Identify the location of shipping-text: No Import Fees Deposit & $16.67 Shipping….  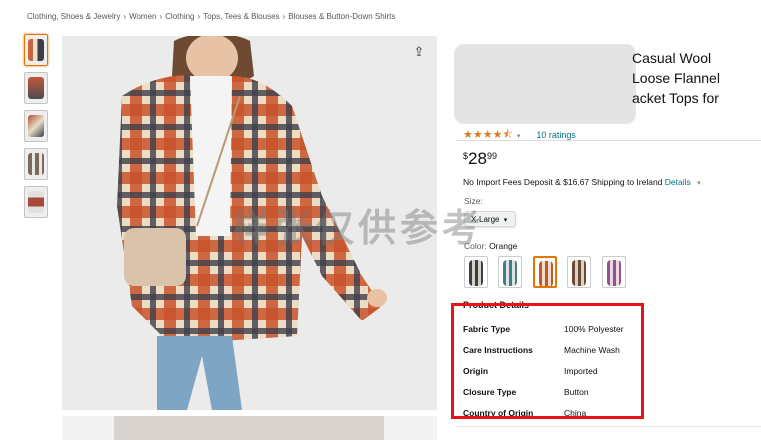
(563, 182).